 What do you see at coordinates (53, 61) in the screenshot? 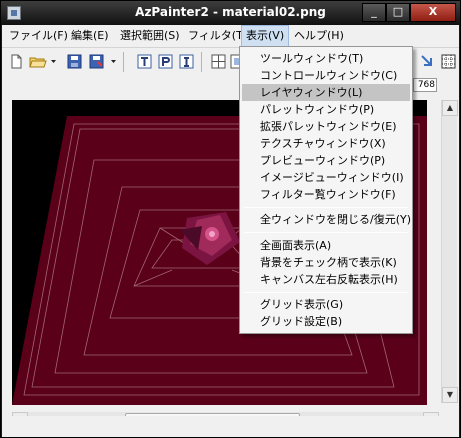
I see `open-dropdown-icon` at bounding box center [53, 61].